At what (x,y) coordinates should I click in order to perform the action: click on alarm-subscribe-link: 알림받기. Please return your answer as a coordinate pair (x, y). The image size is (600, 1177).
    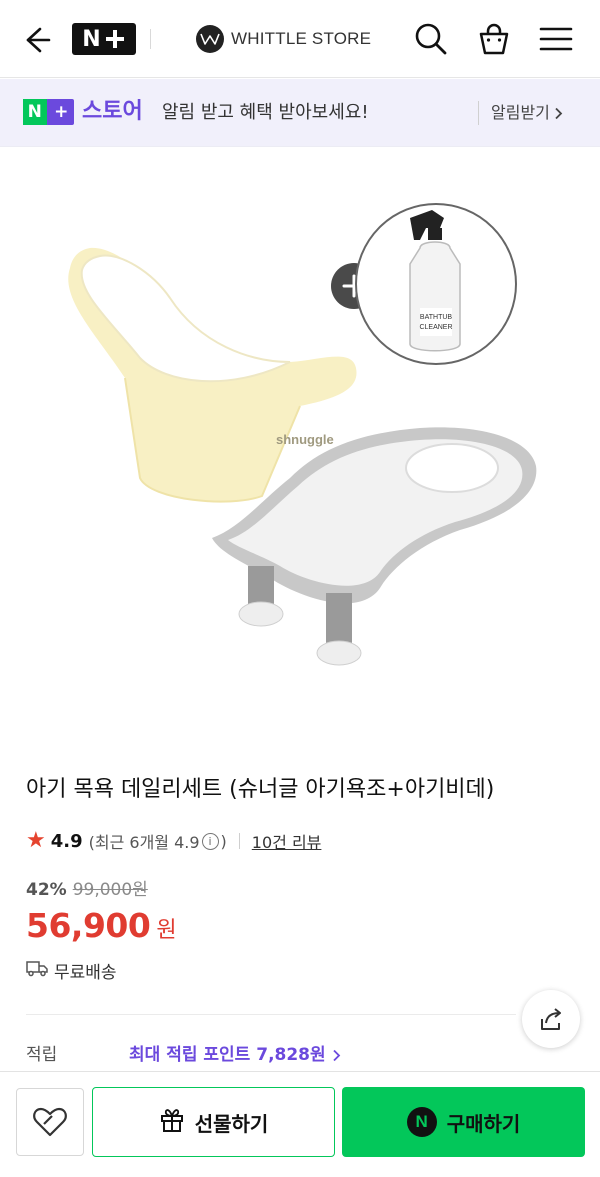
    Looking at the image, I should click on (520, 113).